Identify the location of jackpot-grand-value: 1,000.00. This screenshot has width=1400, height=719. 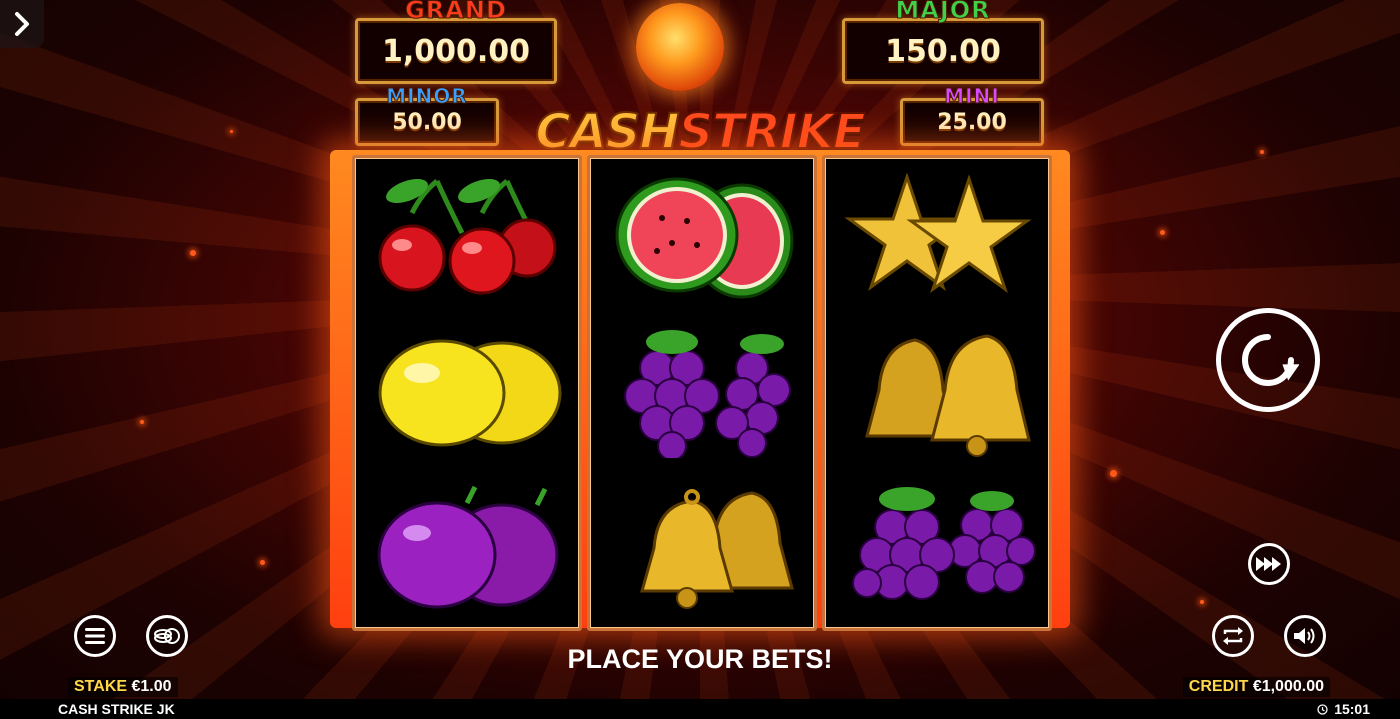
(456, 51).